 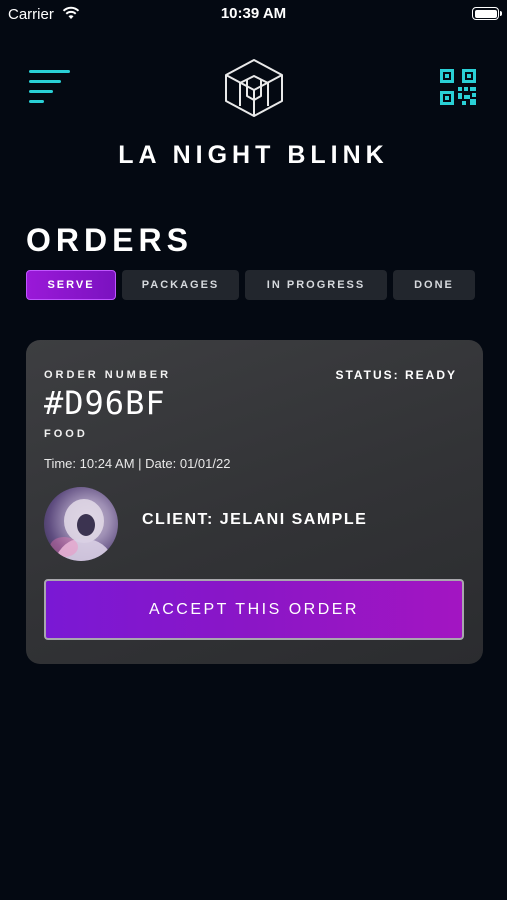 What do you see at coordinates (458, 87) in the screenshot?
I see `qr-code-icon` at bounding box center [458, 87].